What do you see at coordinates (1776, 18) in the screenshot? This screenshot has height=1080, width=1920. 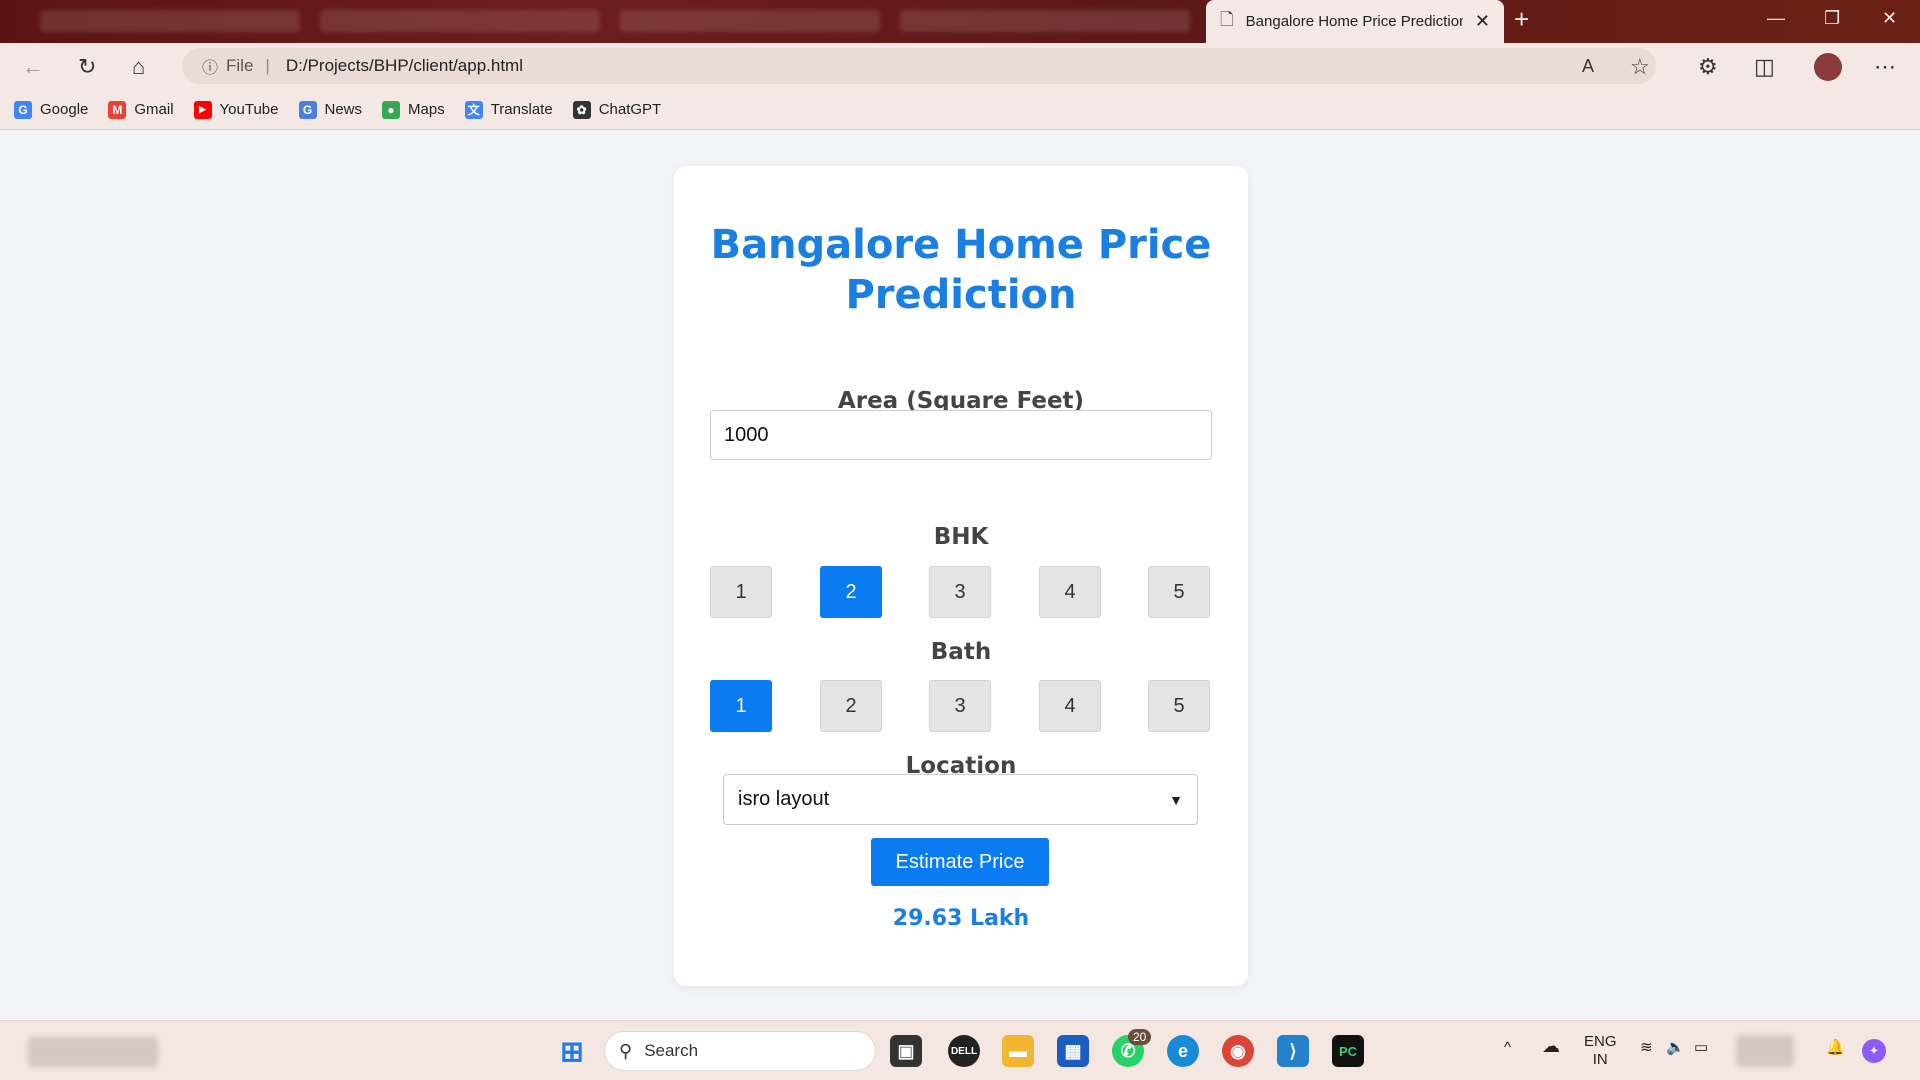 I see `minimize-icon: —` at bounding box center [1776, 18].